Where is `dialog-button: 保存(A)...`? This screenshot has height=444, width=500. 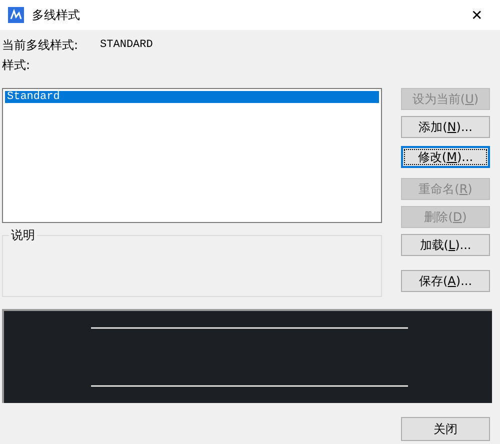
dialog-button: 保存(A)... is located at coordinates (445, 281).